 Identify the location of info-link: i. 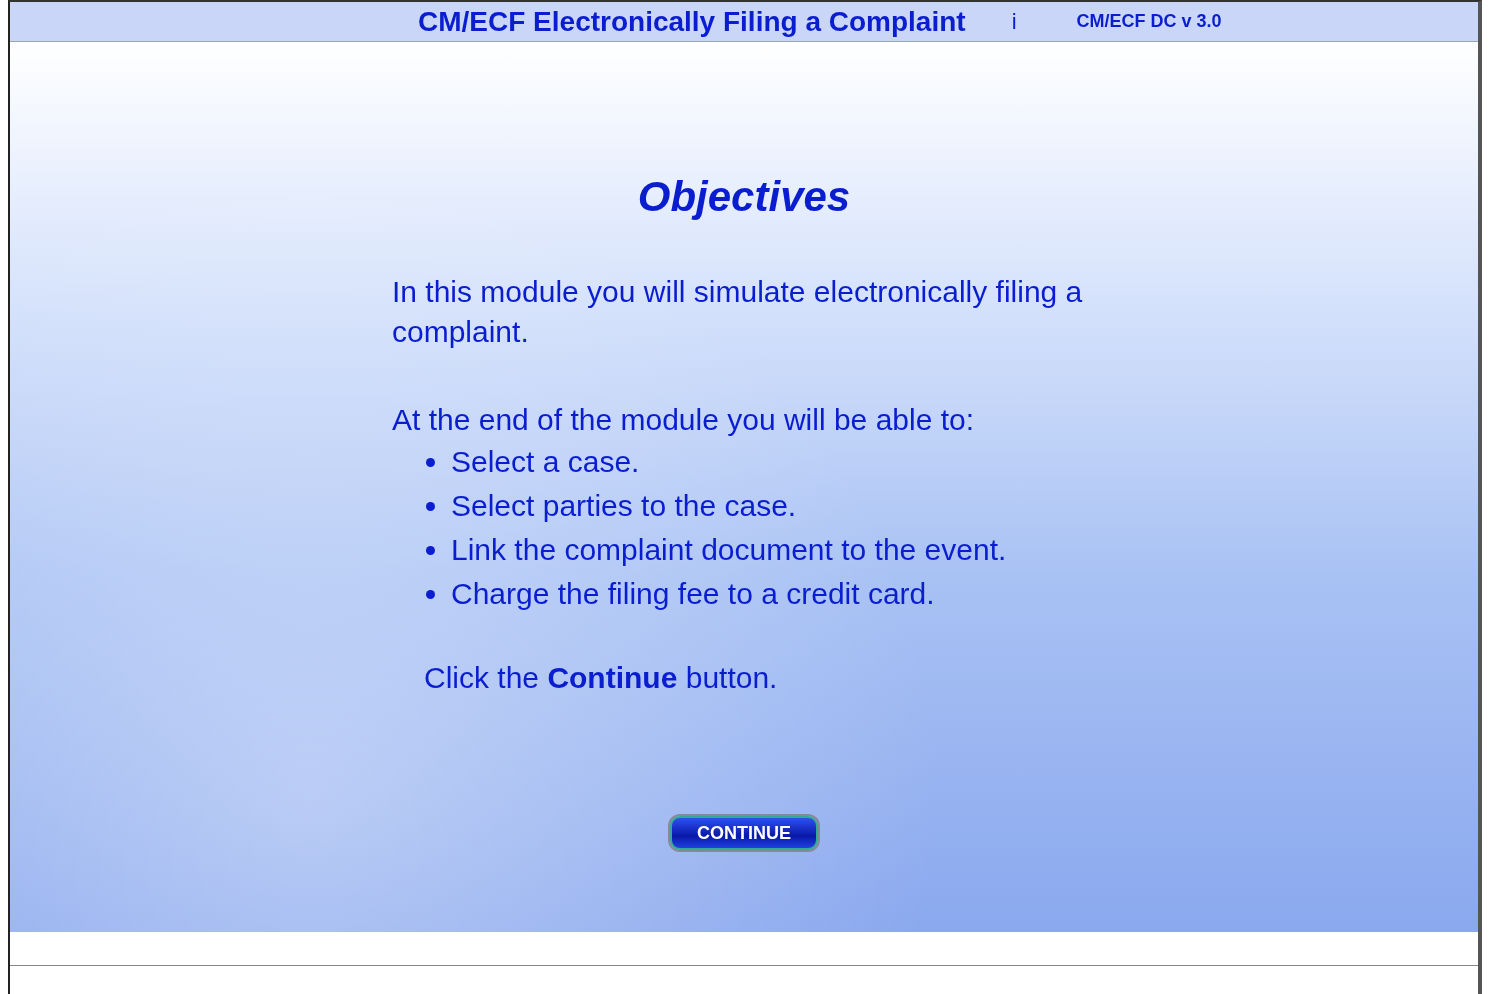
(1014, 21).